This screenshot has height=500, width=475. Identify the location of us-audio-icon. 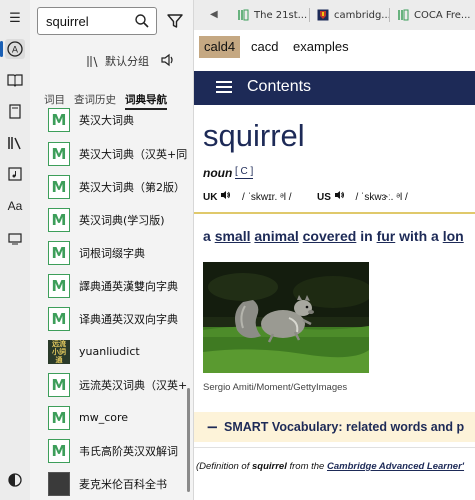
(339, 195).